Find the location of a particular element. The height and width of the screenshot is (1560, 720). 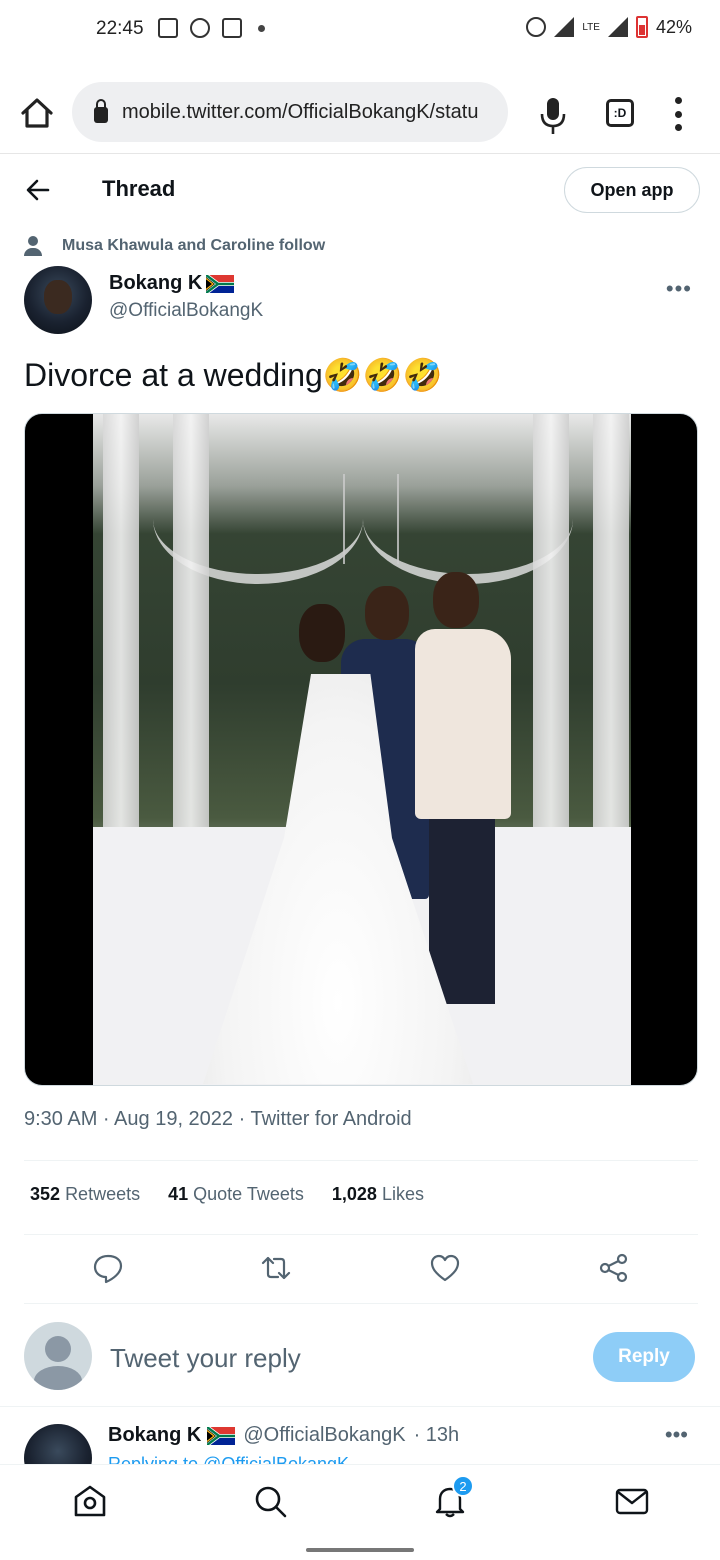

thread-header: Thread Open app is located at coordinates (360, 189).